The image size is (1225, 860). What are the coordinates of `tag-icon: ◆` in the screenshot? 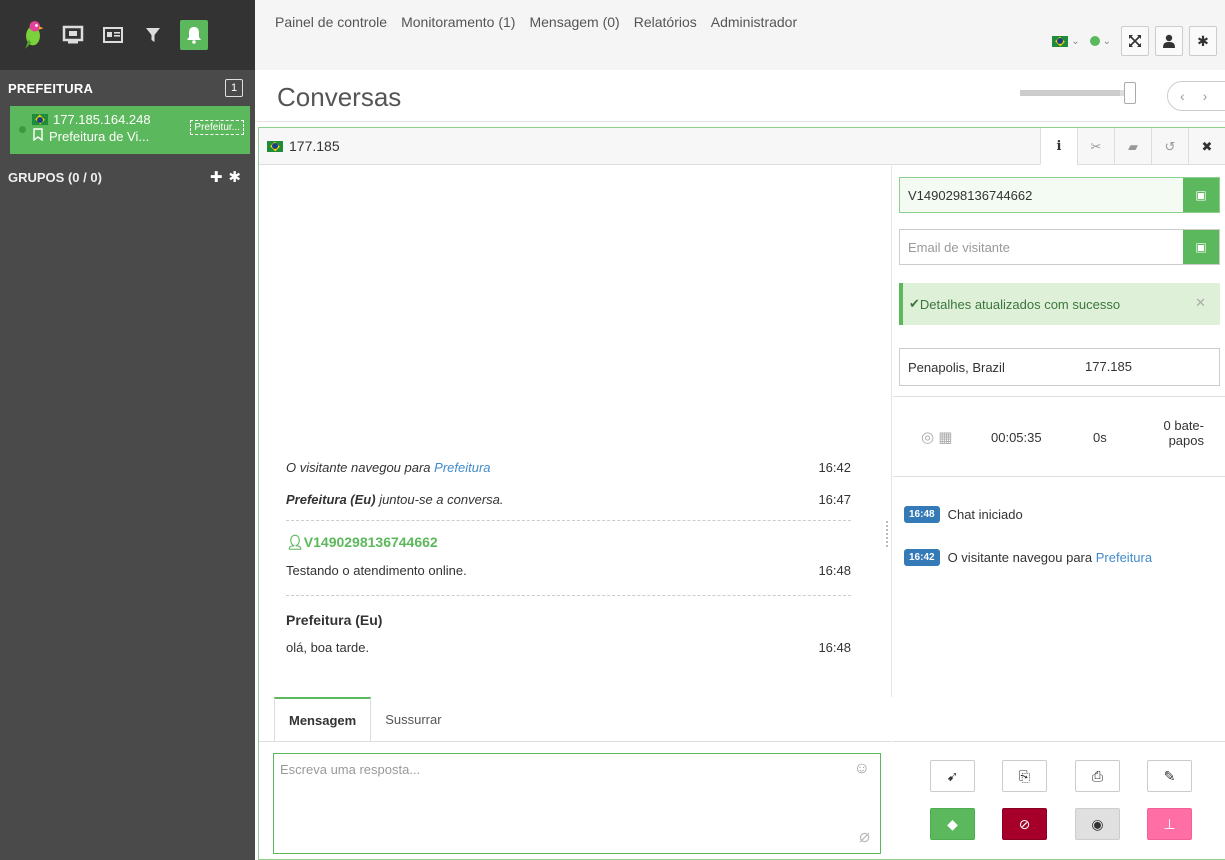 It's located at (952, 823).